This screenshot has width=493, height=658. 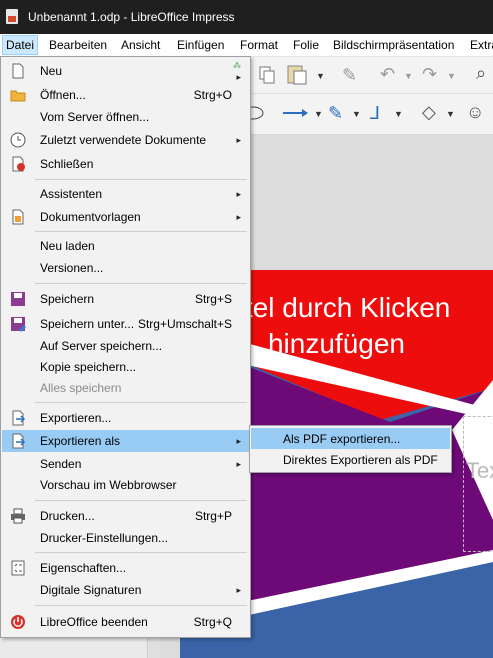 I want to click on copy-icon, so click(x=267, y=75).